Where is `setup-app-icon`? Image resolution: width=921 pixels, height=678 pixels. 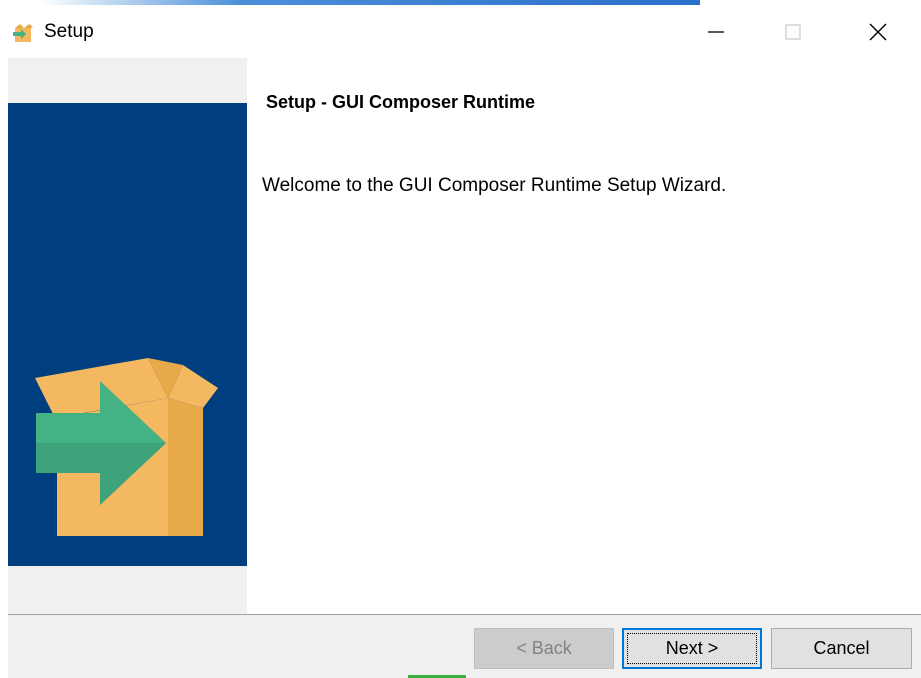
setup-app-icon is located at coordinates (23, 33).